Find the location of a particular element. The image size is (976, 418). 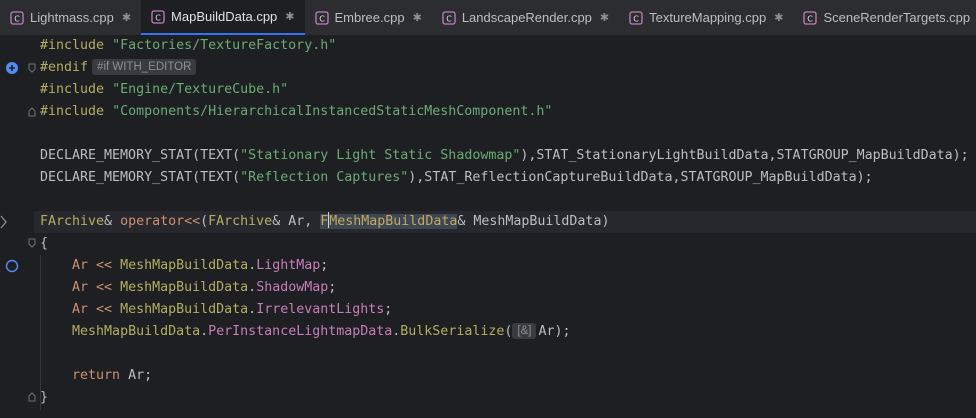

tab-mapbuilddata-cpp: C MapBuildData.cpp ✱ is located at coordinates (223, 17).